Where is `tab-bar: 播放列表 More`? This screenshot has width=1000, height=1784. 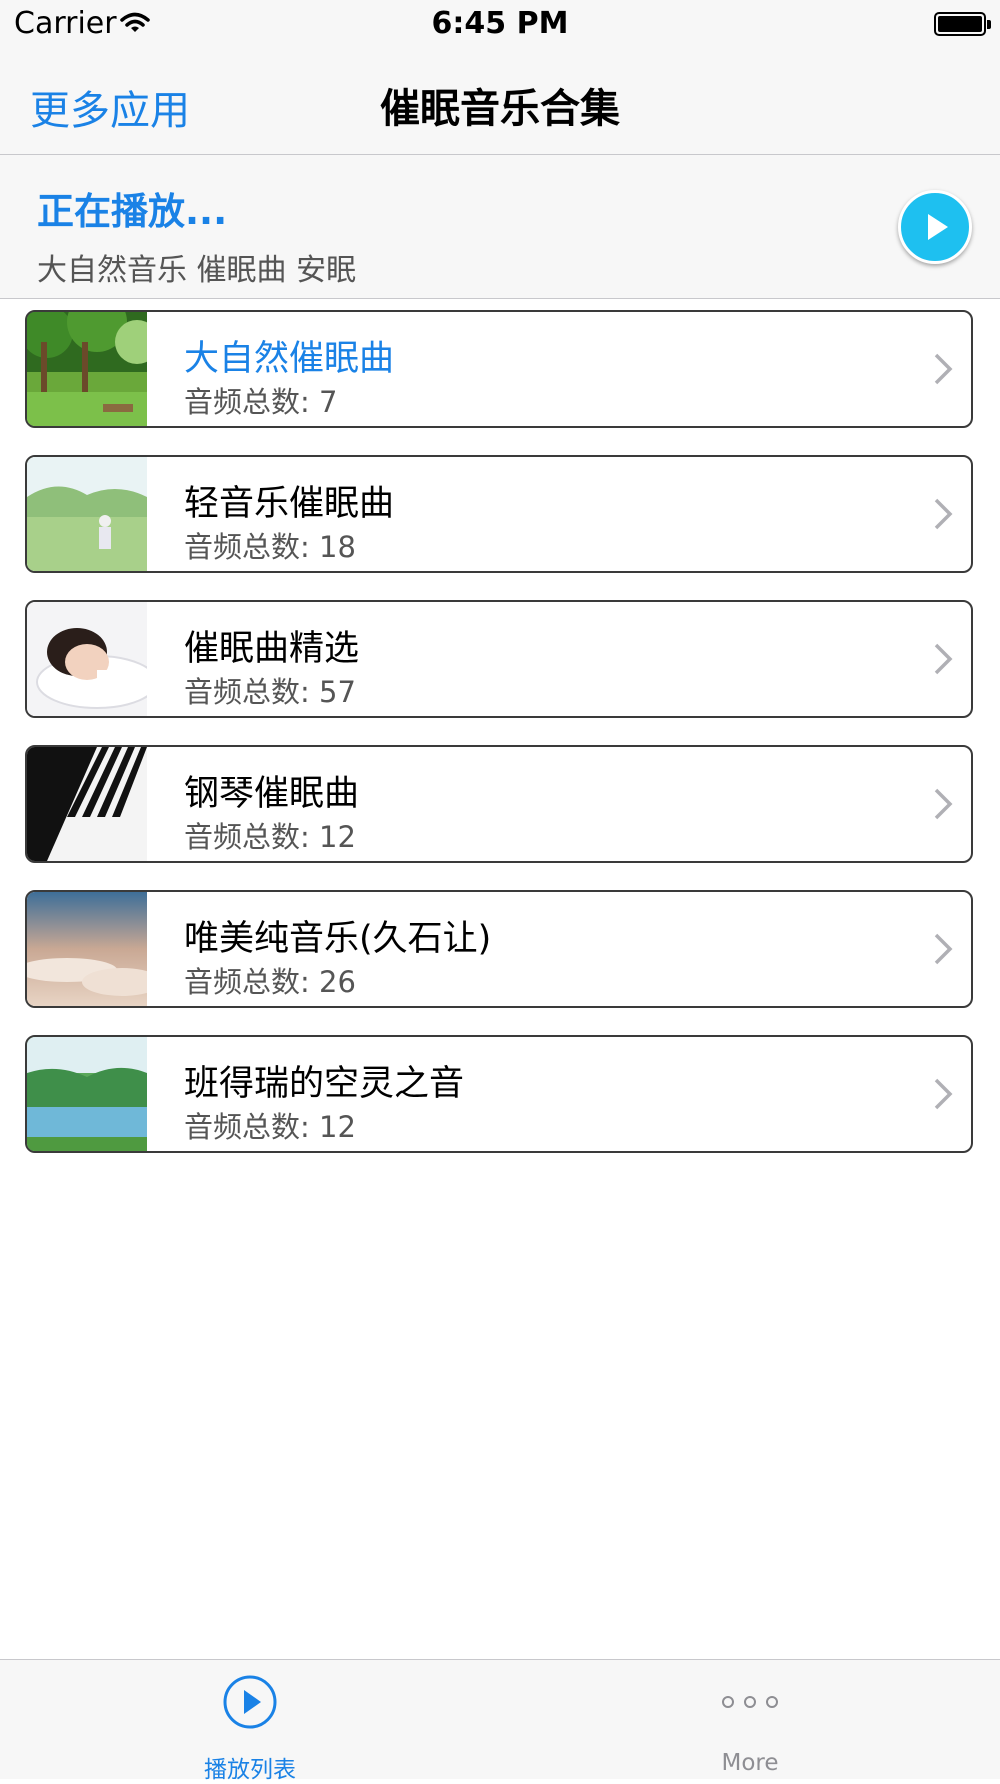 tab-bar: 播放列表 More is located at coordinates (500, 1721).